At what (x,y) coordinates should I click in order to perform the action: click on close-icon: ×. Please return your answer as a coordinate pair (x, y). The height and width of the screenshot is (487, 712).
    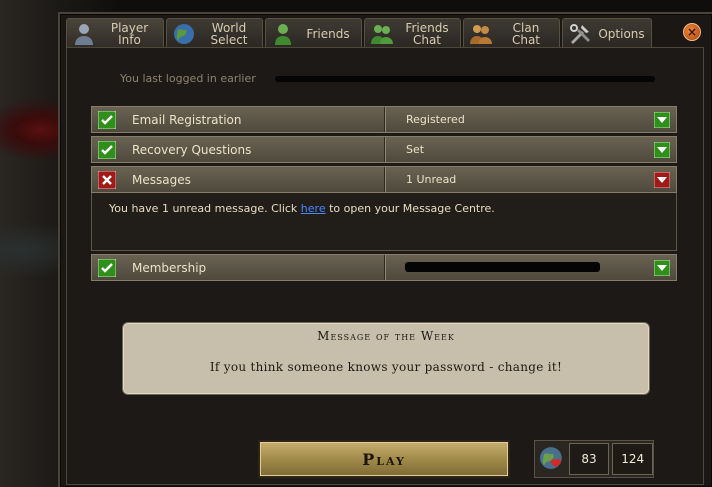
    Looking at the image, I should click on (692, 32).